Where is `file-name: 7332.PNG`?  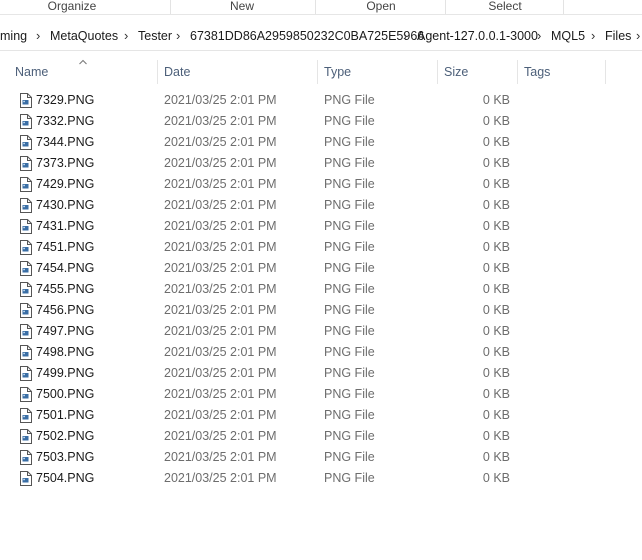
file-name: 7332.PNG is located at coordinates (65, 121).